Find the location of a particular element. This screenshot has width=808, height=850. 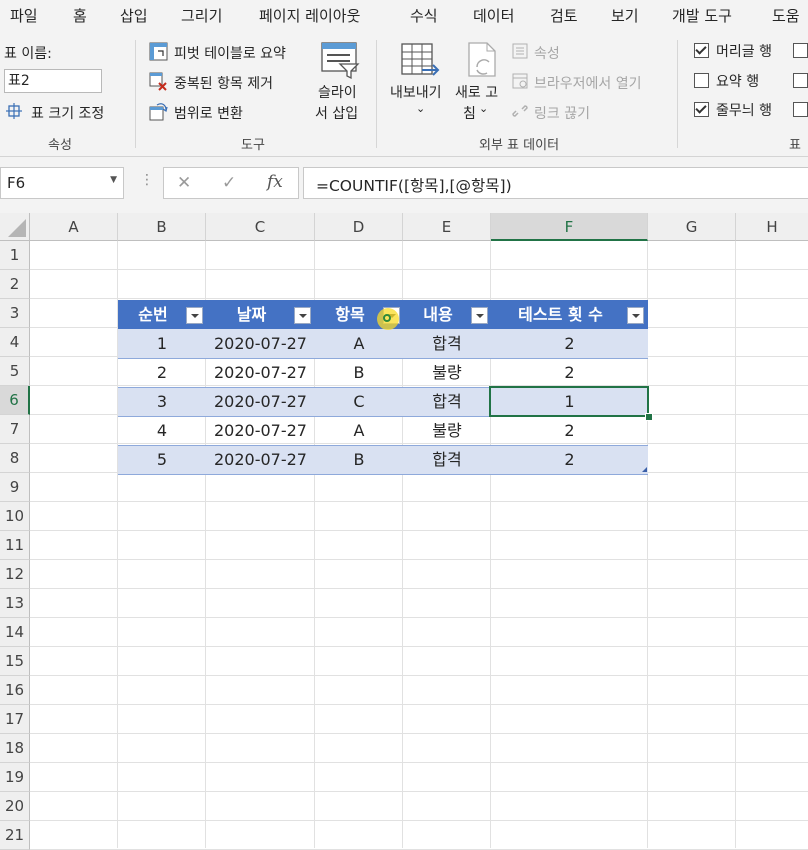

cancel-icon: ✕ is located at coordinates (184, 183).